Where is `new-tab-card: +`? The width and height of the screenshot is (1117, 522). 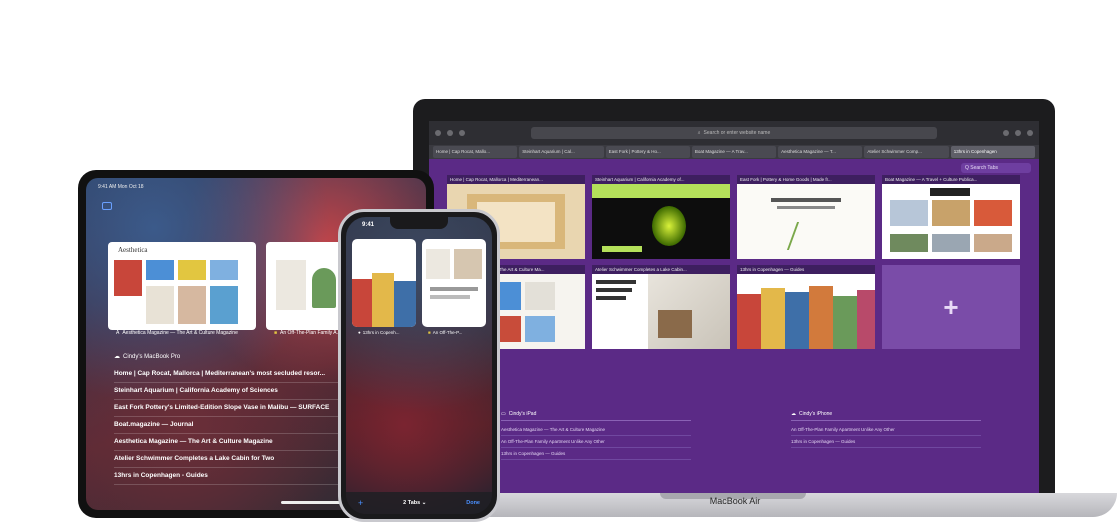
new-tab-card: + is located at coordinates (951, 307).